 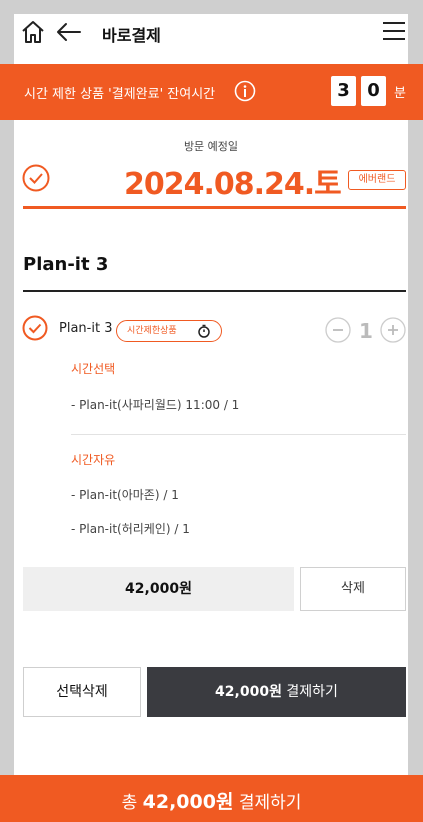 I want to click on total-amount: 42,000원, so click(x=188, y=802).